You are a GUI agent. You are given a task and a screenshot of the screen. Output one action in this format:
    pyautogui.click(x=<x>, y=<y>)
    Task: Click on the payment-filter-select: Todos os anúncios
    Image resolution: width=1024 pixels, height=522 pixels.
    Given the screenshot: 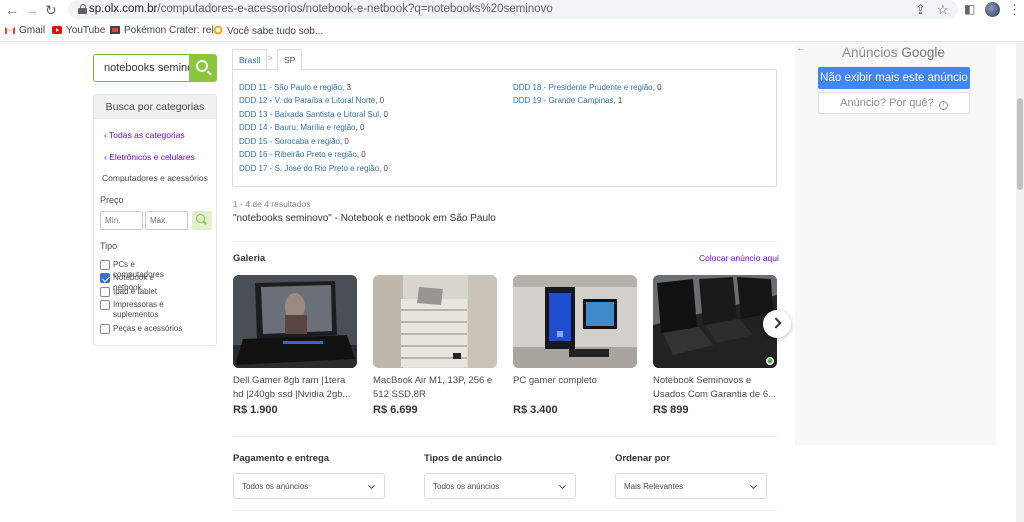 What is the action you would take?
    pyautogui.click(x=309, y=486)
    